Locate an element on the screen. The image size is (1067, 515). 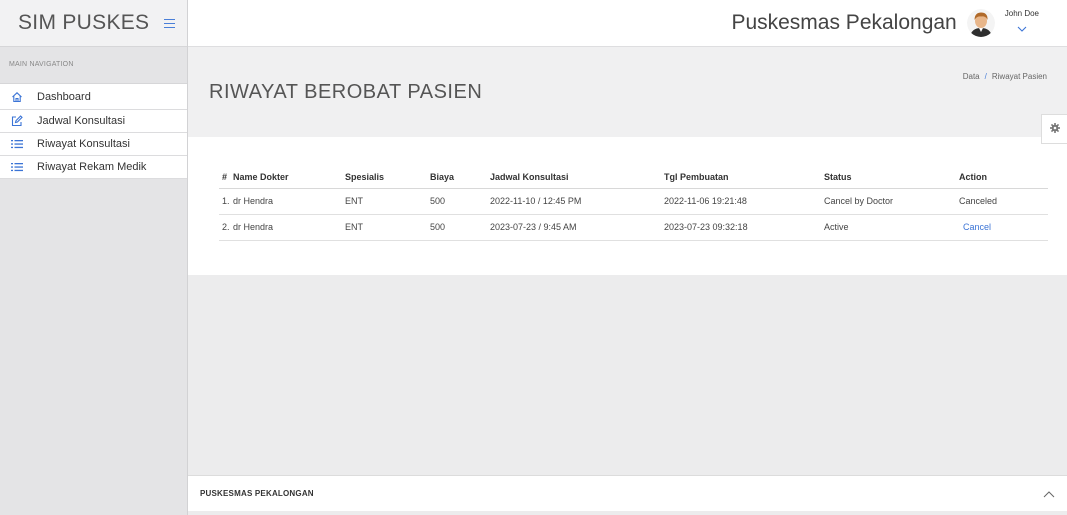
footer: PUSKESMAS PEKALONGAN is located at coordinates (627, 493).